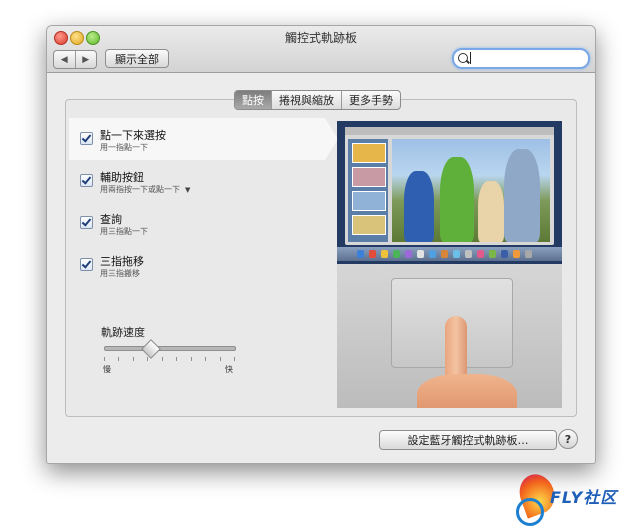  I want to click on show-all-button: 顯示全部, so click(137, 58).